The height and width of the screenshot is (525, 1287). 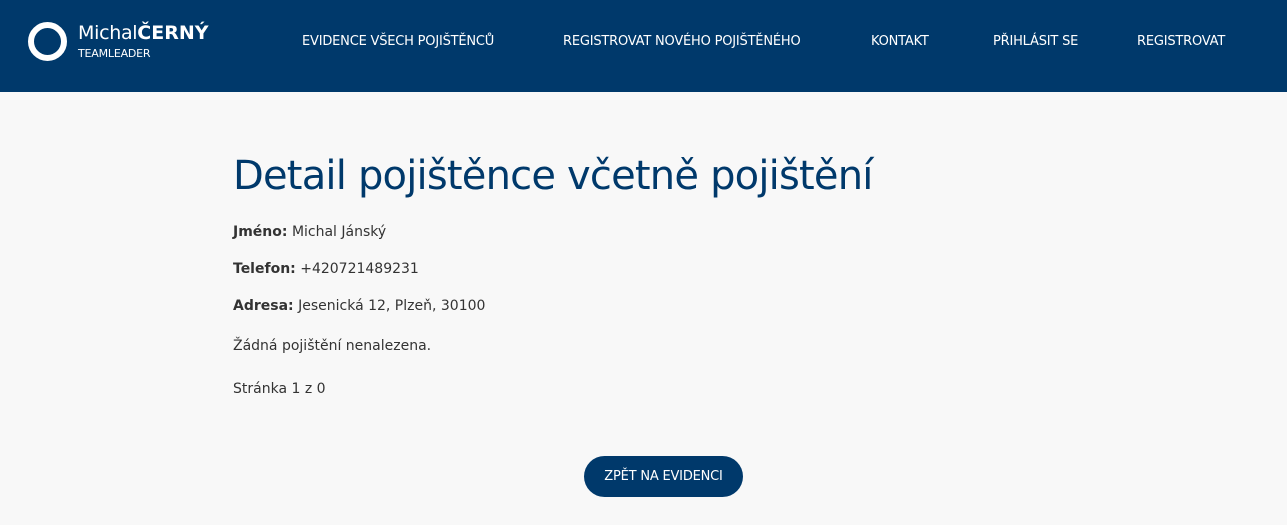 I want to click on nav-link-login: PŘIHLÁSIT SE, so click(x=1035, y=42).